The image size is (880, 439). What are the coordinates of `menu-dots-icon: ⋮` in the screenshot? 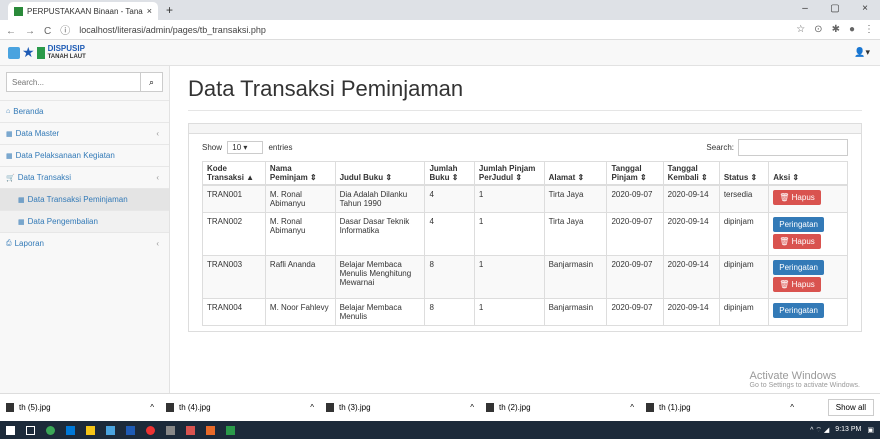 It's located at (869, 29).